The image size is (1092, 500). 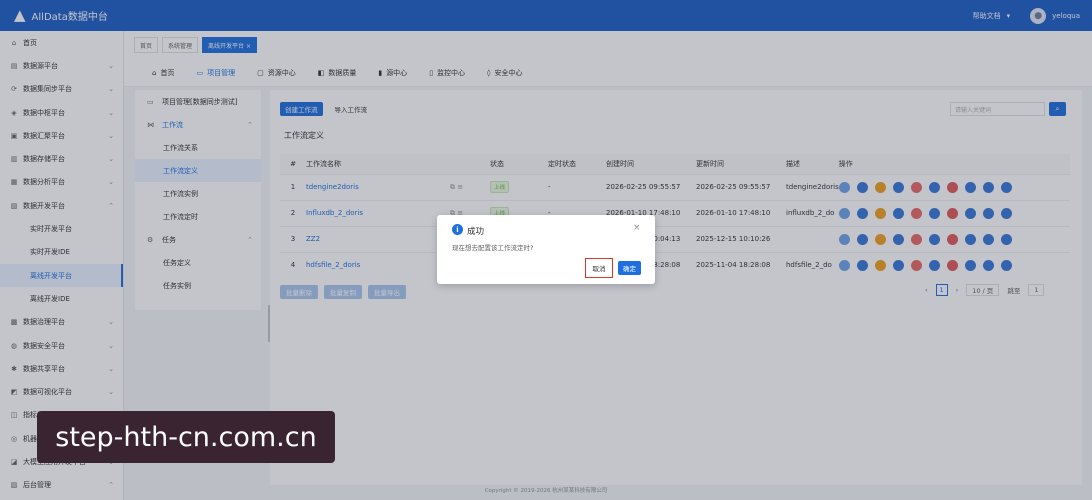 I want to click on watermark: step-hth-cn.com.cn, so click(x=186, y=437).